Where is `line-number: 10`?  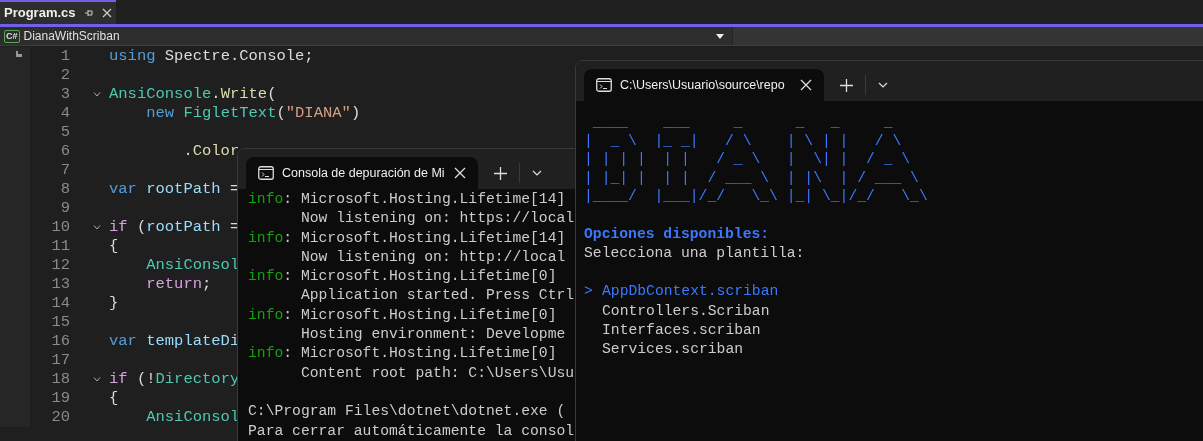 line-number: 10 is located at coordinates (60, 227).